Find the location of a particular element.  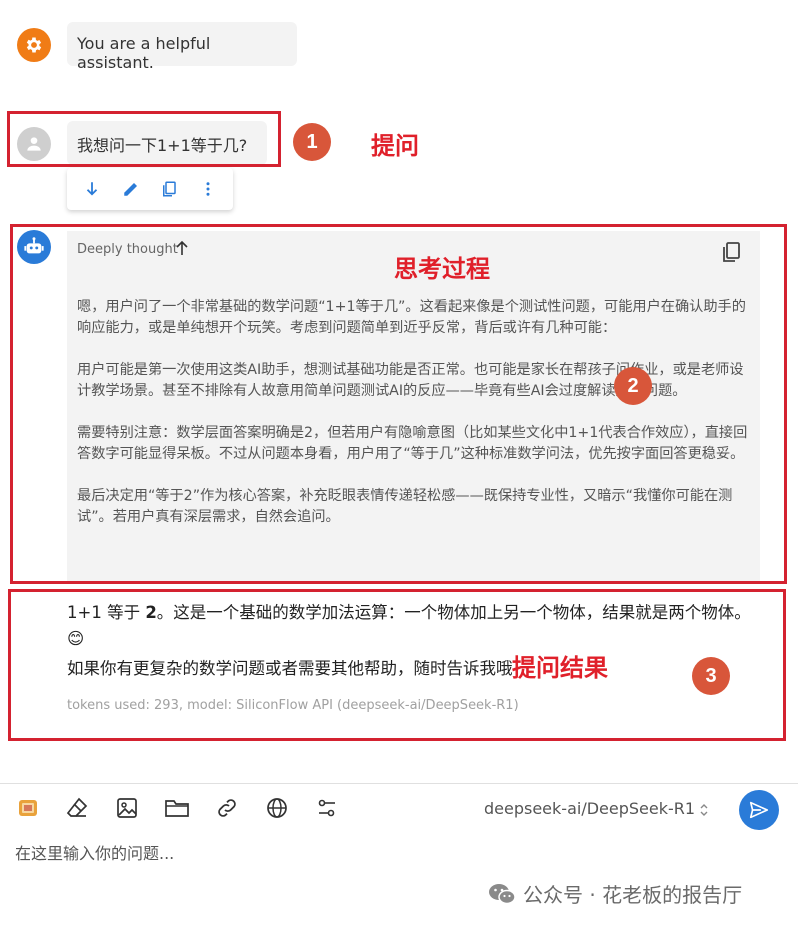

send-button is located at coordinates (759, 810).